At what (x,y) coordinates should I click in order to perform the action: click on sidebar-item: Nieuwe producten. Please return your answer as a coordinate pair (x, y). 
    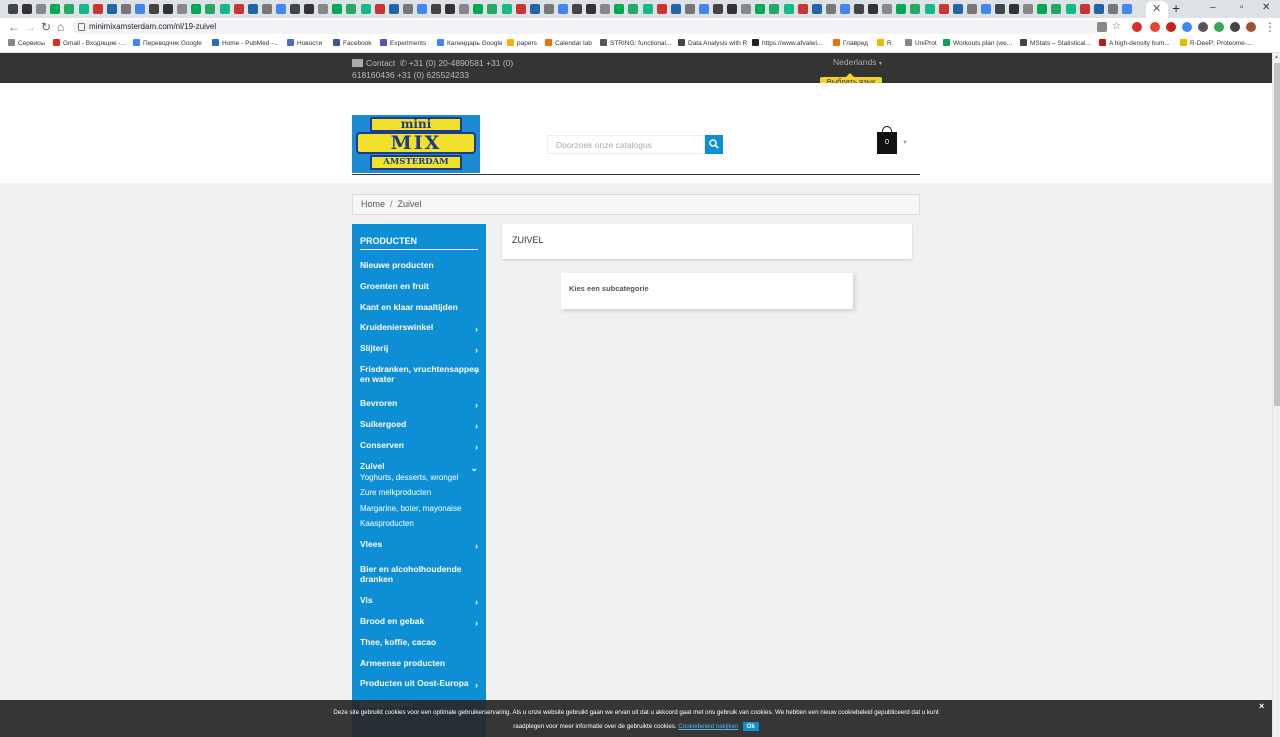
    Looking at the image, I should click on (420, 265).